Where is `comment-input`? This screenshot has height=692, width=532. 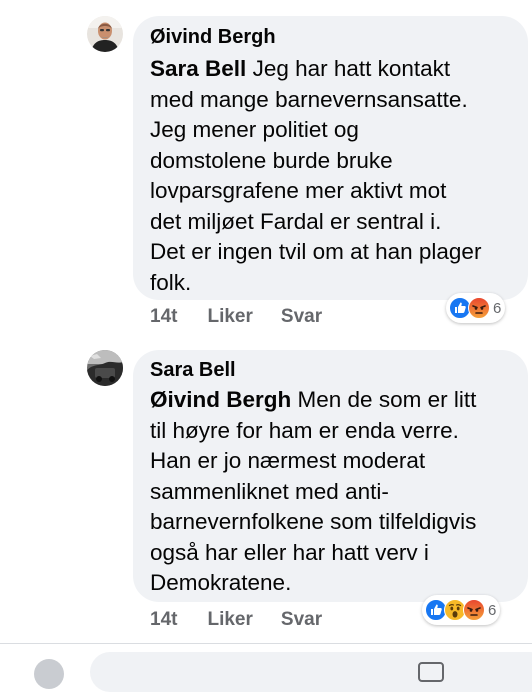
comment-input is located at coordinates (311, 672).